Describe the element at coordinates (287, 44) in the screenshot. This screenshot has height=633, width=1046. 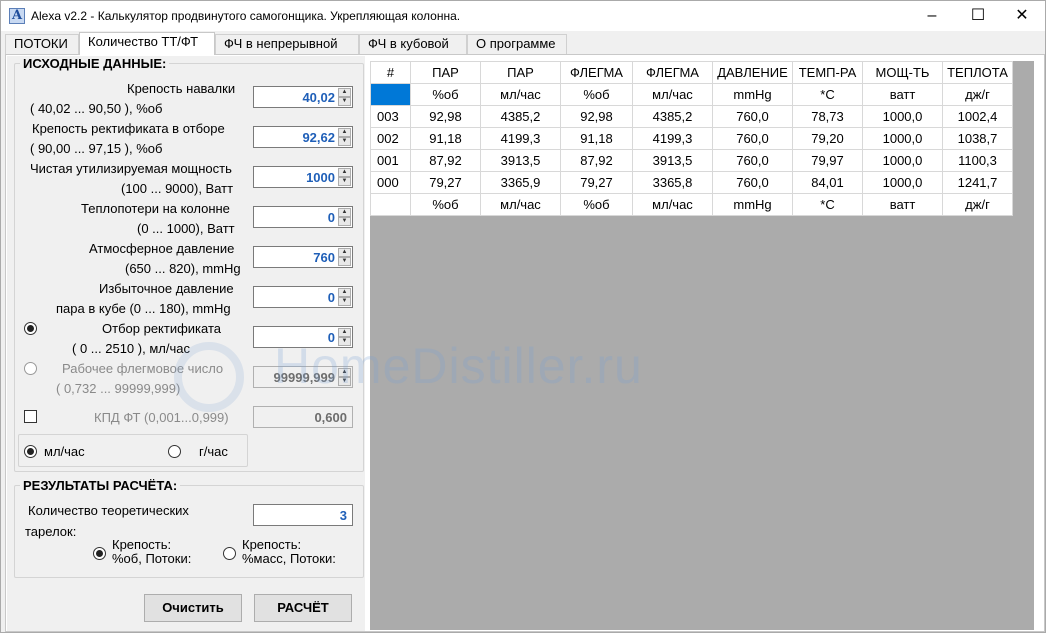
I see `tab-reflux-continuous: ФЧ в непрерывной` at that location.